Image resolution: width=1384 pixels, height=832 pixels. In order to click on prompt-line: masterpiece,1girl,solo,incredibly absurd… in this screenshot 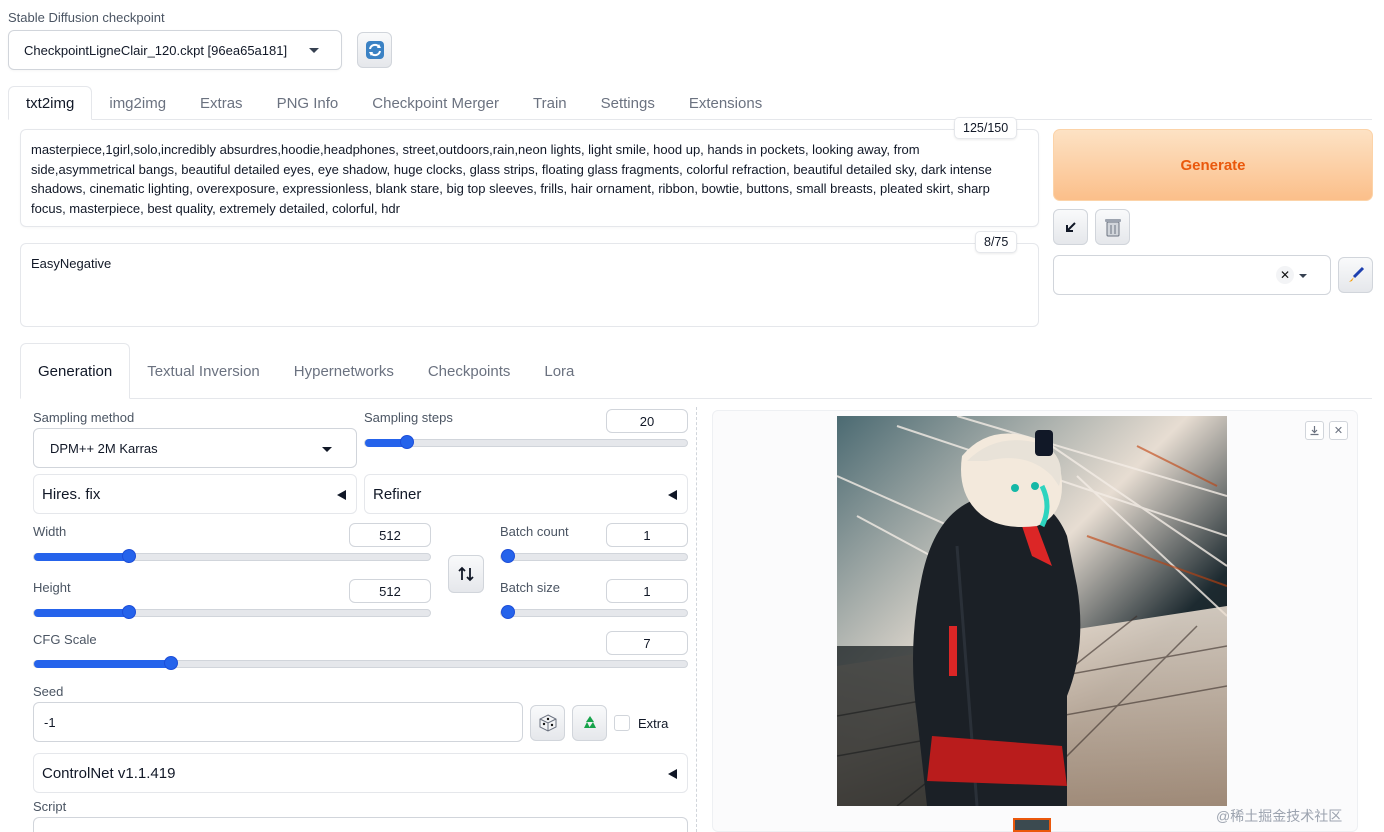, I will do `click(475, 149)`.